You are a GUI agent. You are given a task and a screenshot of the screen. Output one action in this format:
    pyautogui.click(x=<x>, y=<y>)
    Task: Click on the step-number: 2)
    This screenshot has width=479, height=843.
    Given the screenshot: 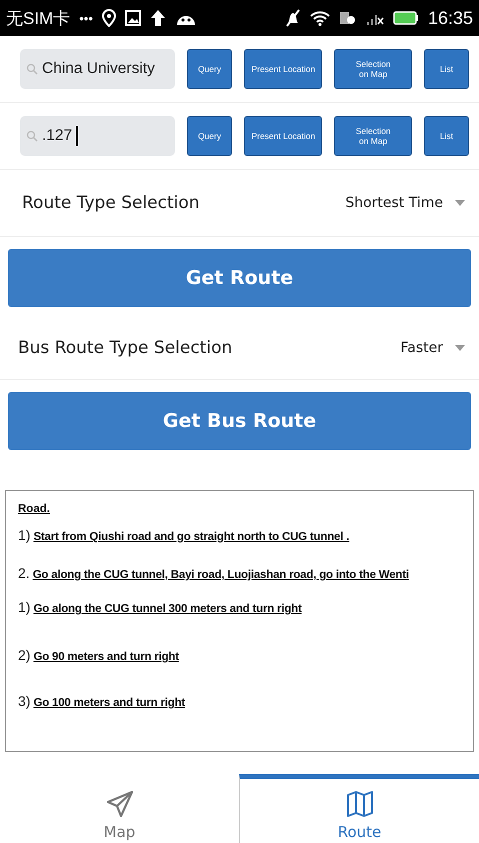 What is the action you would take?
    pyautogui.click(x=24, y=655)
    